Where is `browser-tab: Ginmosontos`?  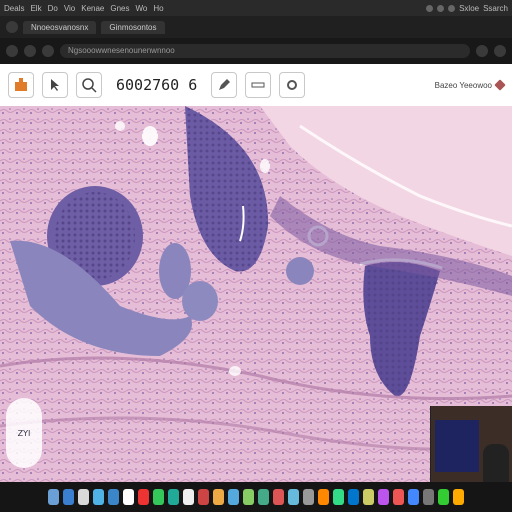
browser-tab: Ginmosontos is located at coordinates (133, 27).